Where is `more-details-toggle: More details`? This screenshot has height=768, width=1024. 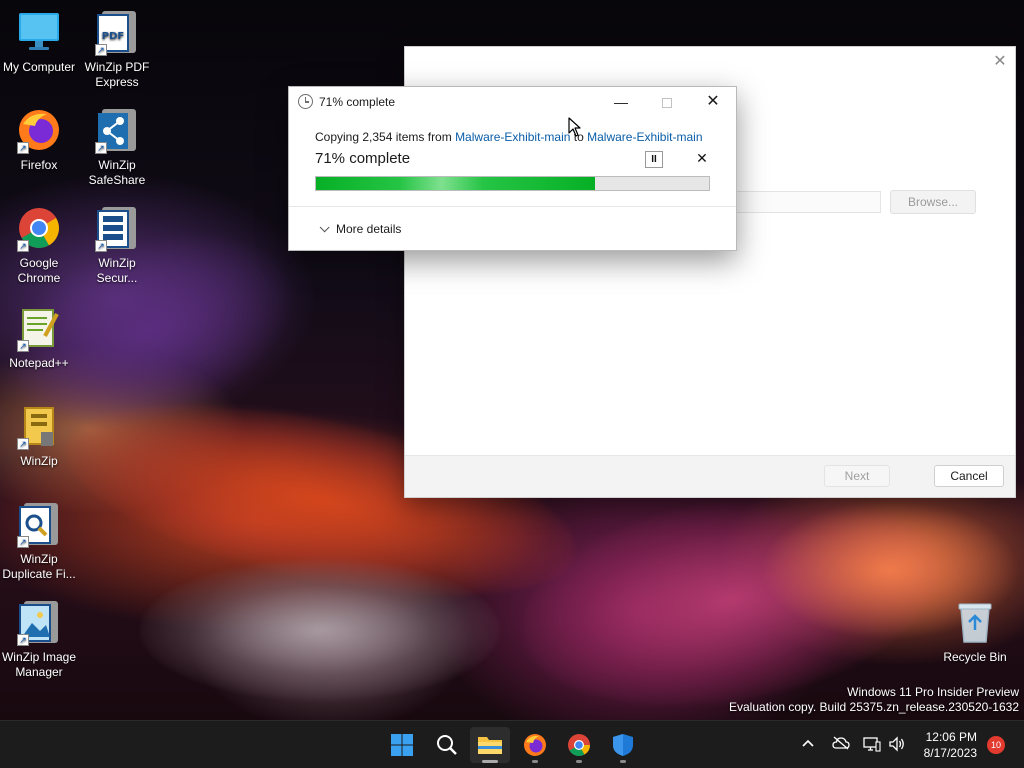 more-details-toggle: More details is located at coordinates (360, 229).